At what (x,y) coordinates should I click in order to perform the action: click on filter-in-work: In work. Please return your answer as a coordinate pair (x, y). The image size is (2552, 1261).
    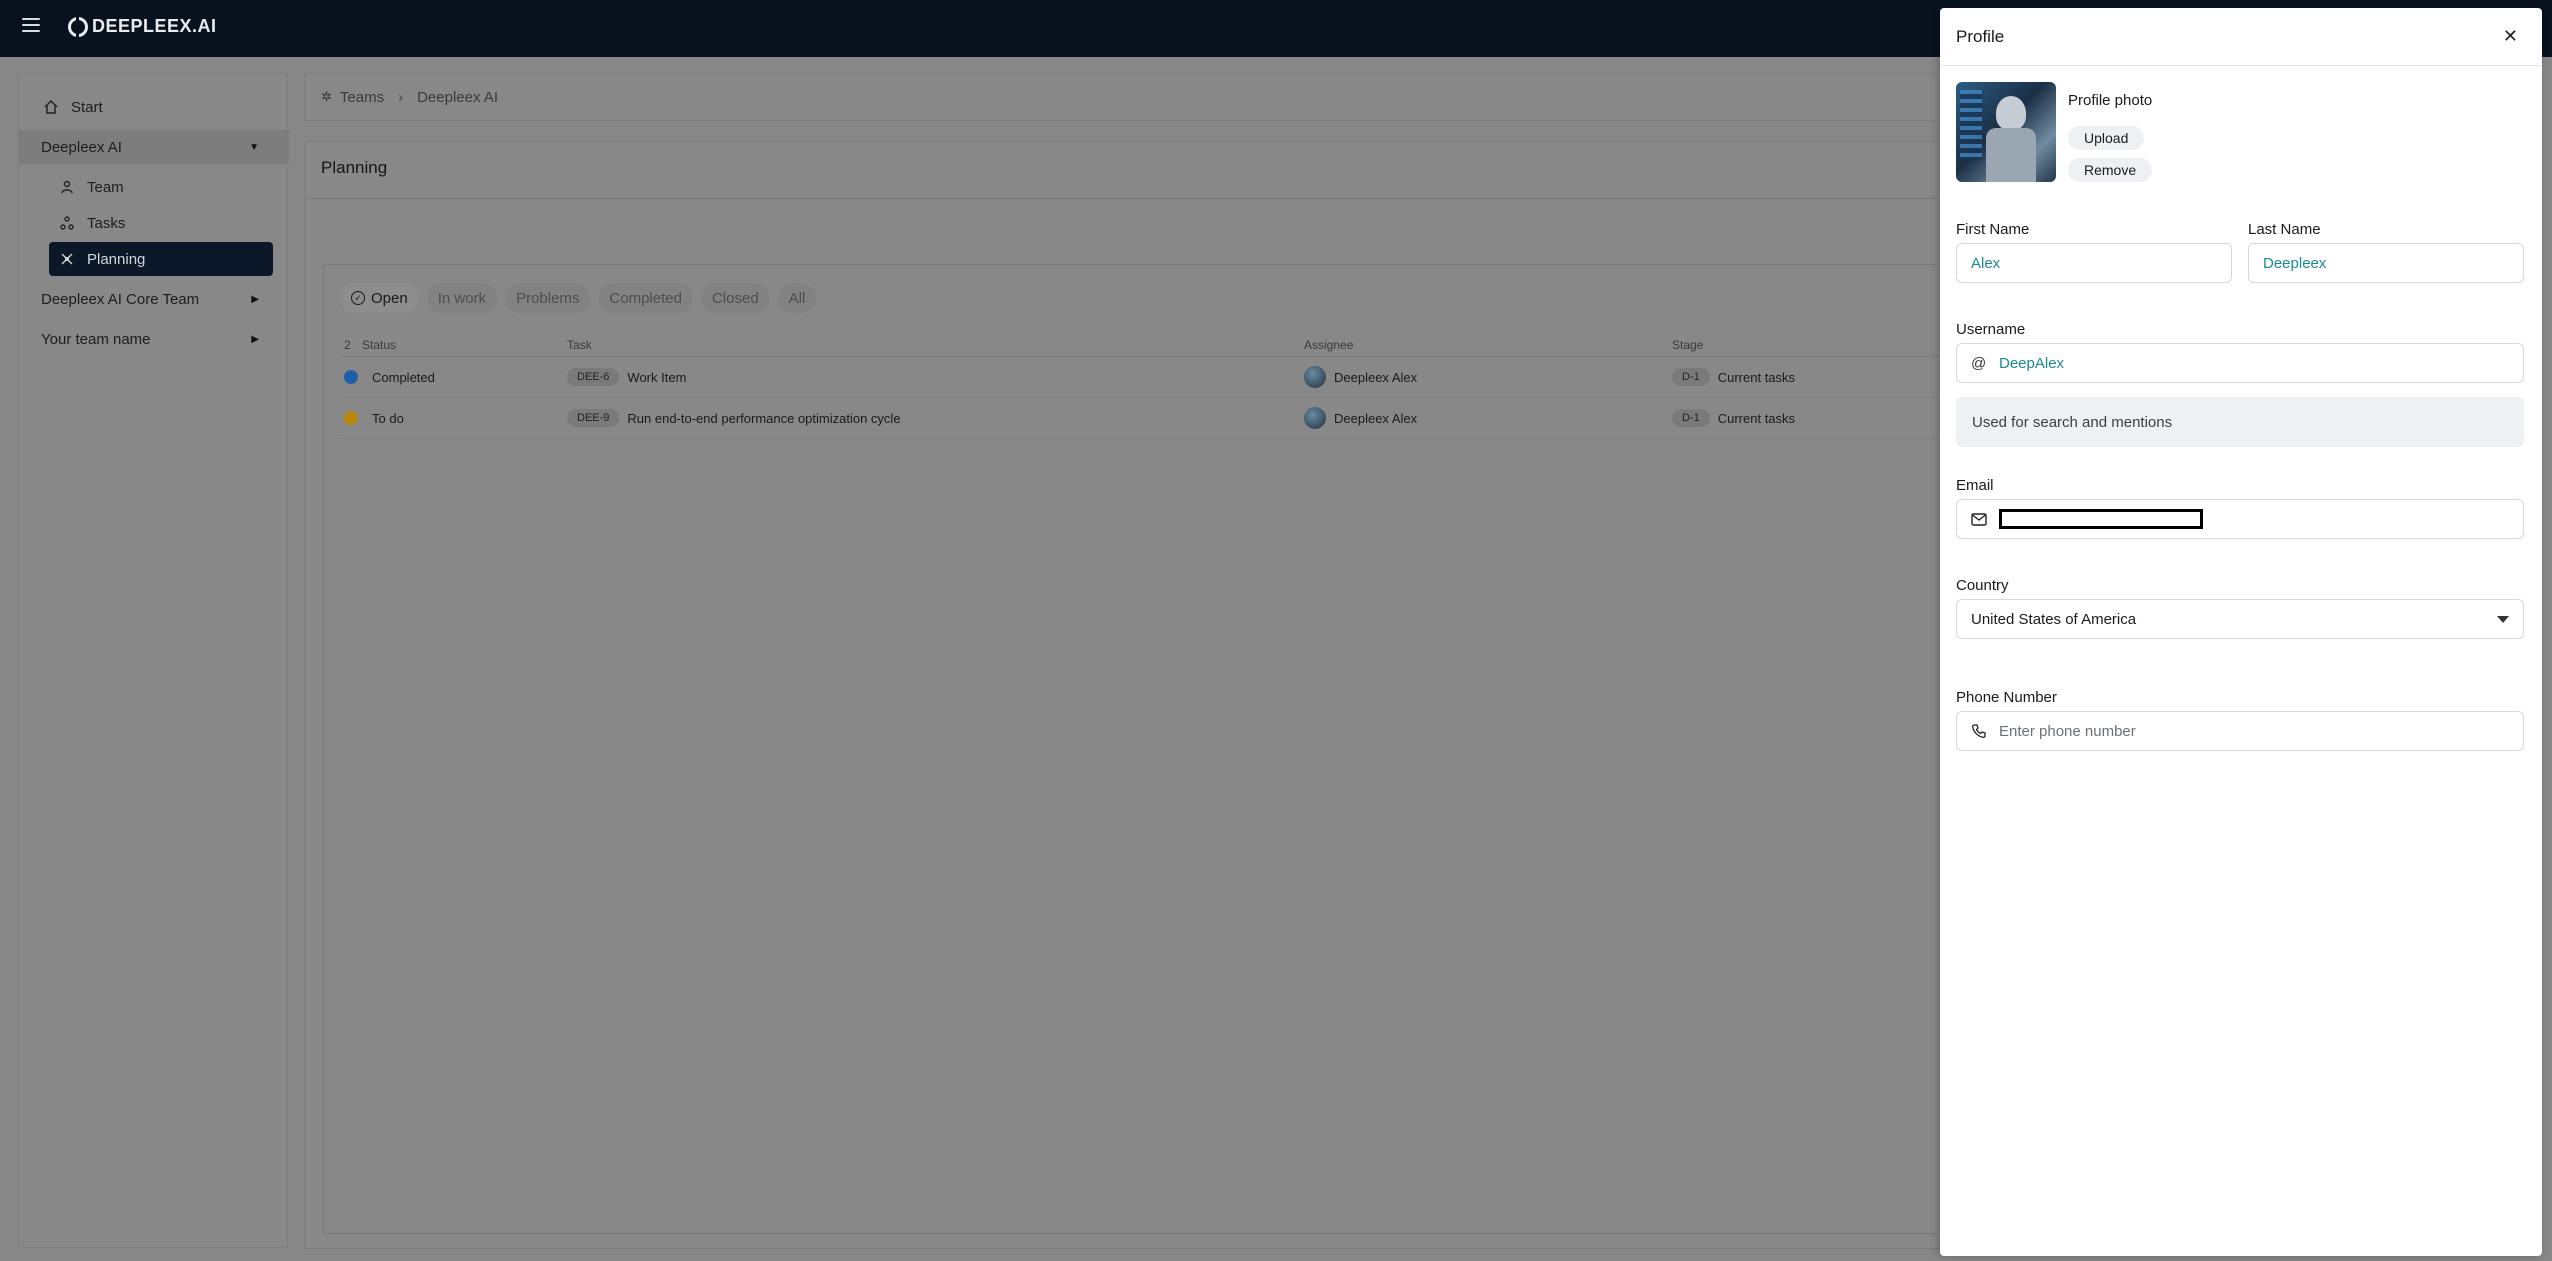
    Looking at the image, I should click on (462, 298).